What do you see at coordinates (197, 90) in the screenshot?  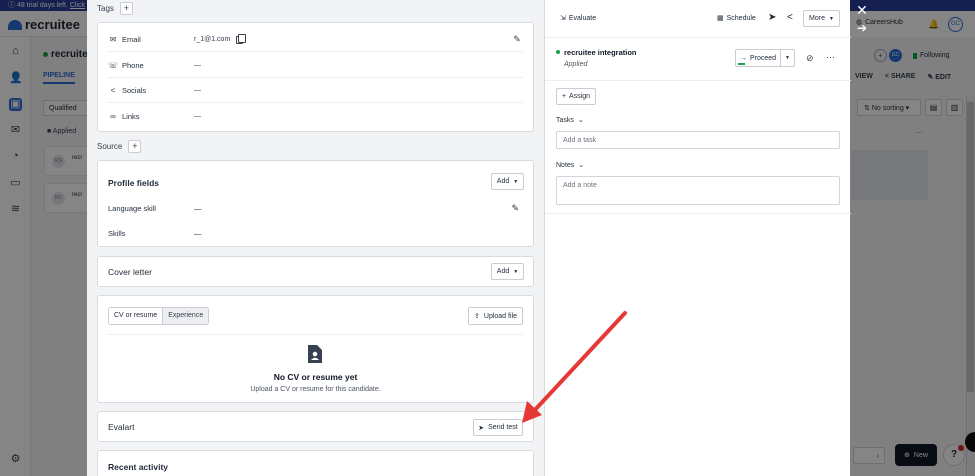 I see `socials-value: —` at bounding box center [197, 90].